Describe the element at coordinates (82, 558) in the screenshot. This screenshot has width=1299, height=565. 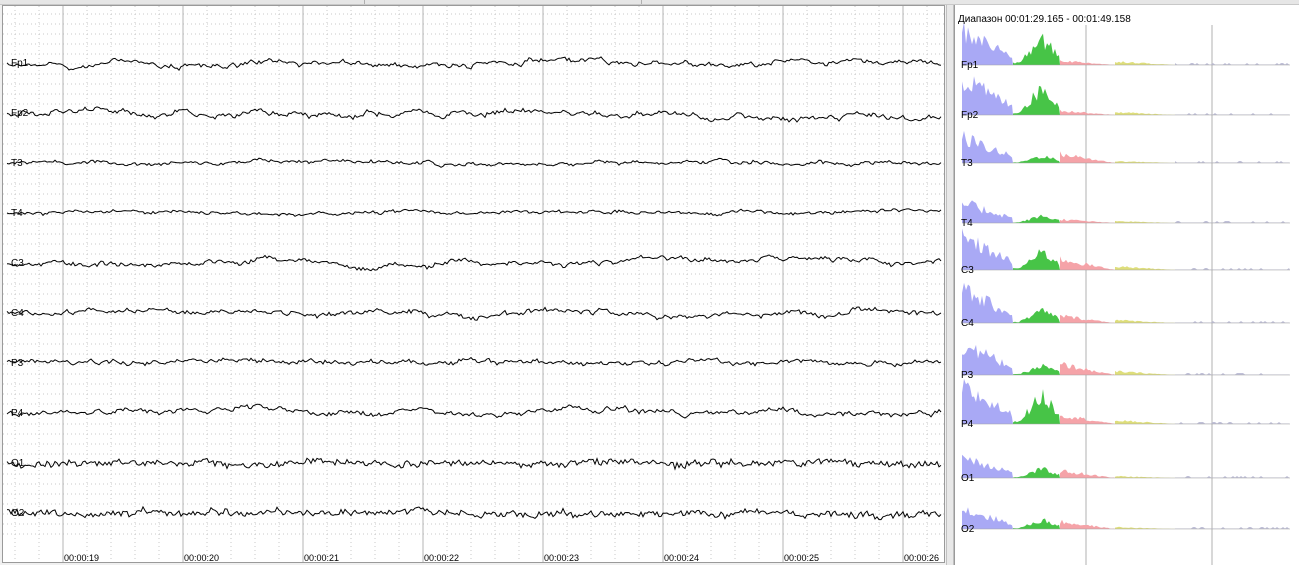
I see `time-tick-label: 00:00:19` at that location.